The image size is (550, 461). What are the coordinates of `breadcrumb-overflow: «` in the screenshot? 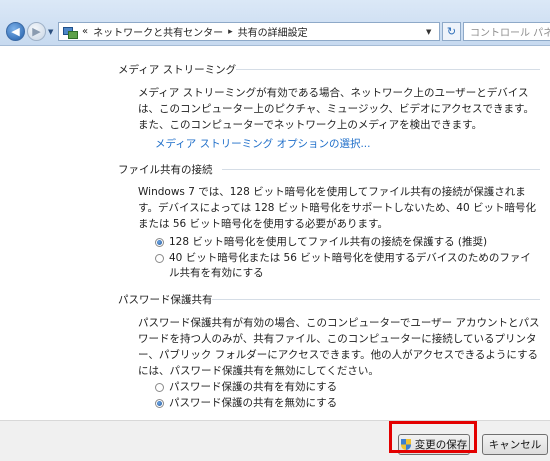 It's located at (85, 31).